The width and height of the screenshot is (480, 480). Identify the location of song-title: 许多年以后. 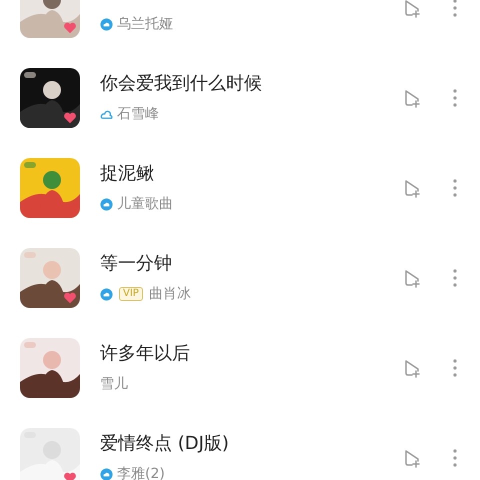
(145, 354).